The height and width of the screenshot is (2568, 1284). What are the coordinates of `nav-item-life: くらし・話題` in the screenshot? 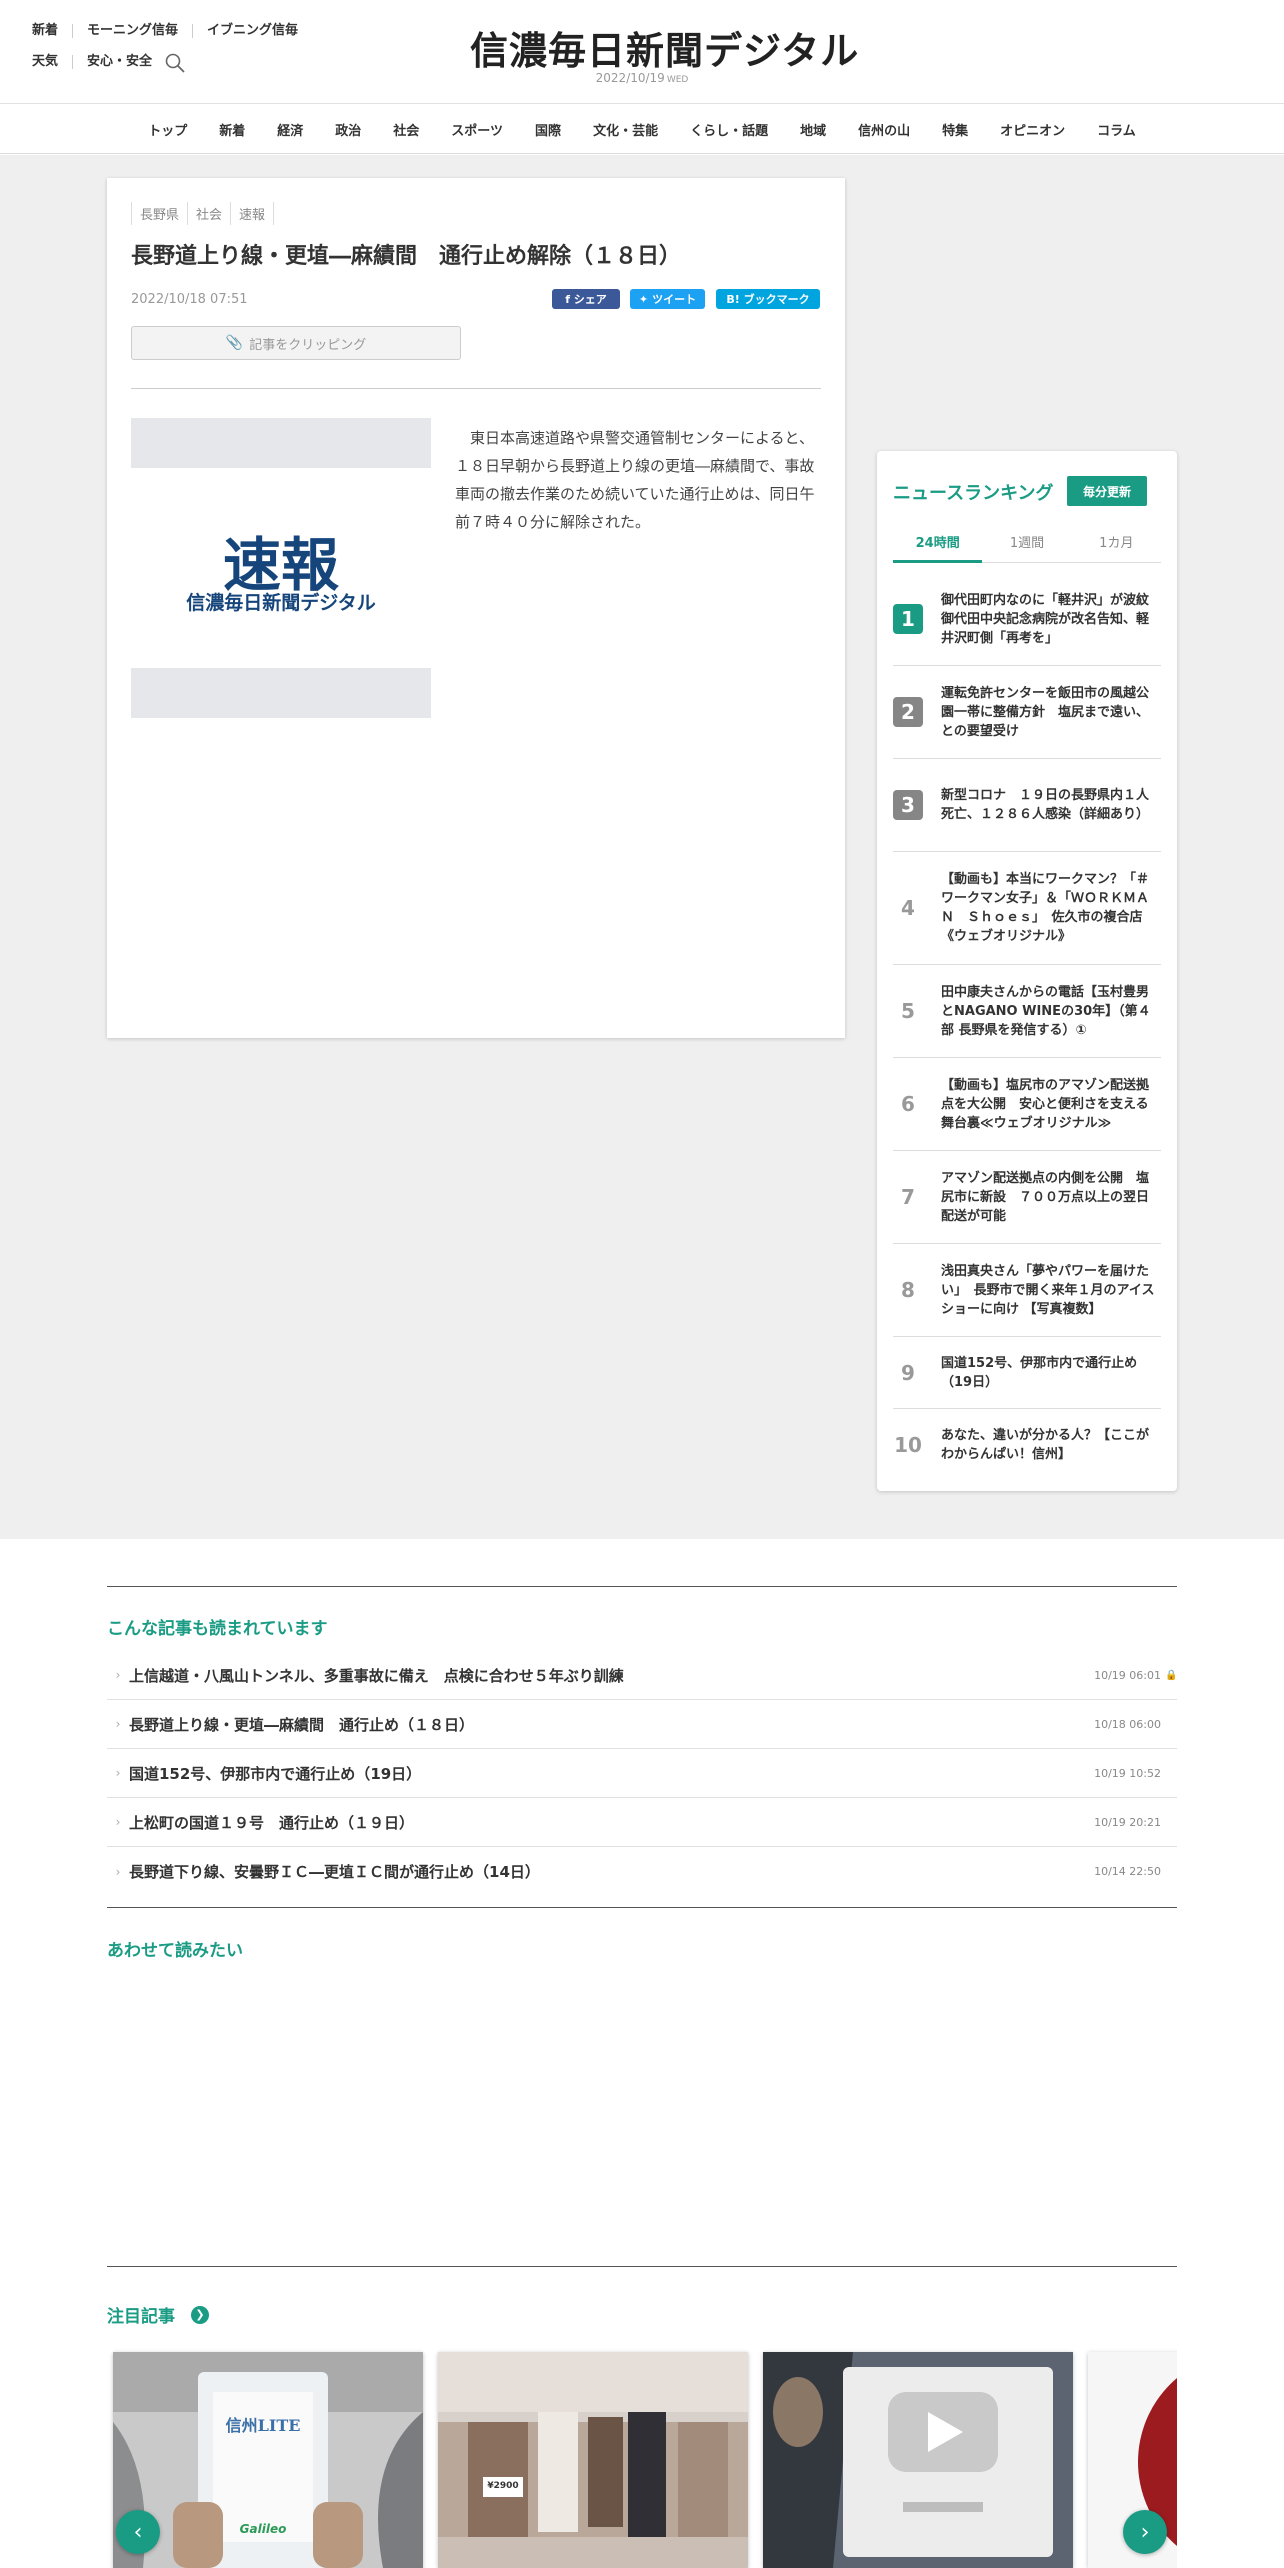 It's located at (729, 129).